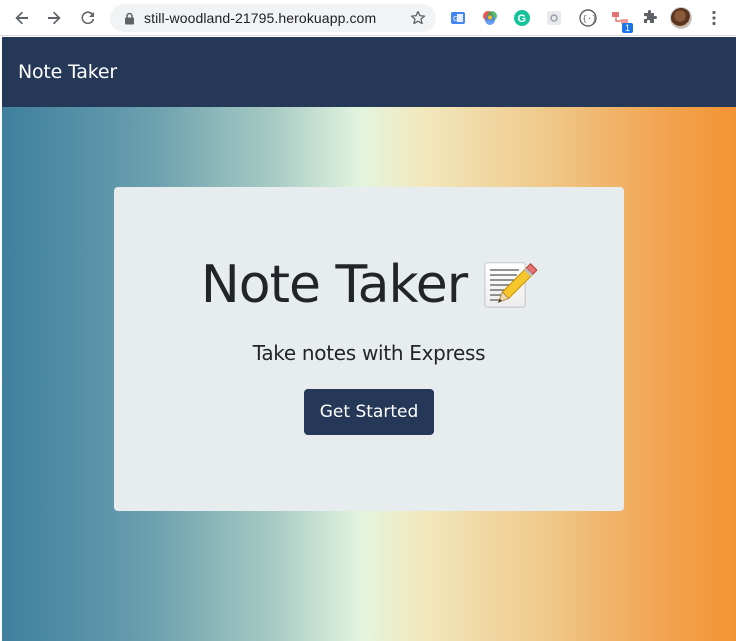  What do you see at coordinates (681, 18) in the screenshot?
I see `profile-avatar` at bounding box center [681, 18].